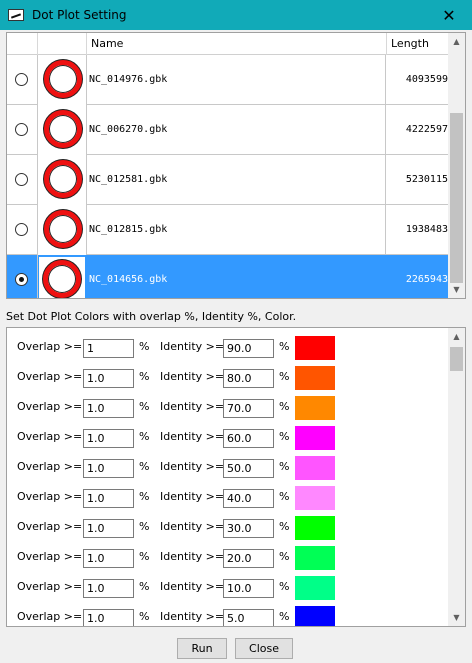  I want to click on settings-scrollbar: ▲ ▼, so click(456, 477).